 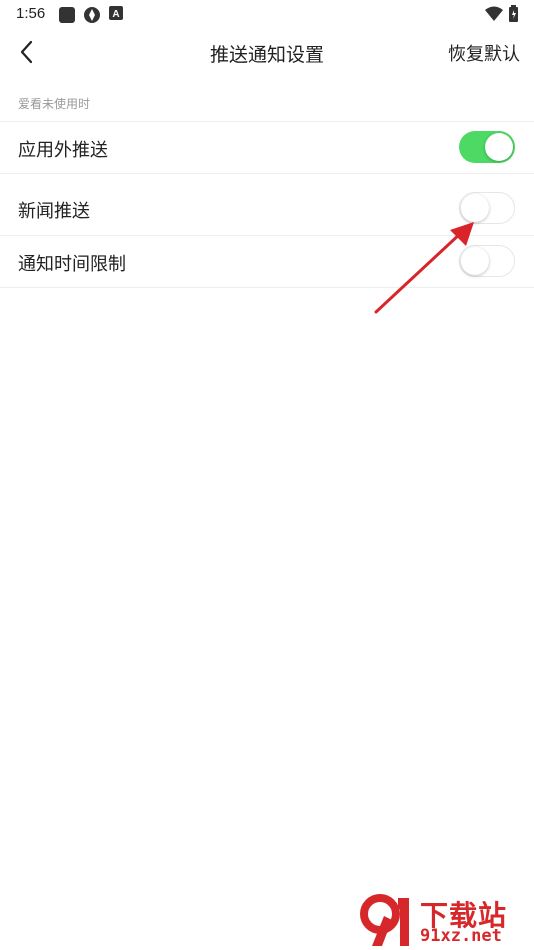 I want to click on a-letter-icon: A, so click(x=116, y=13).